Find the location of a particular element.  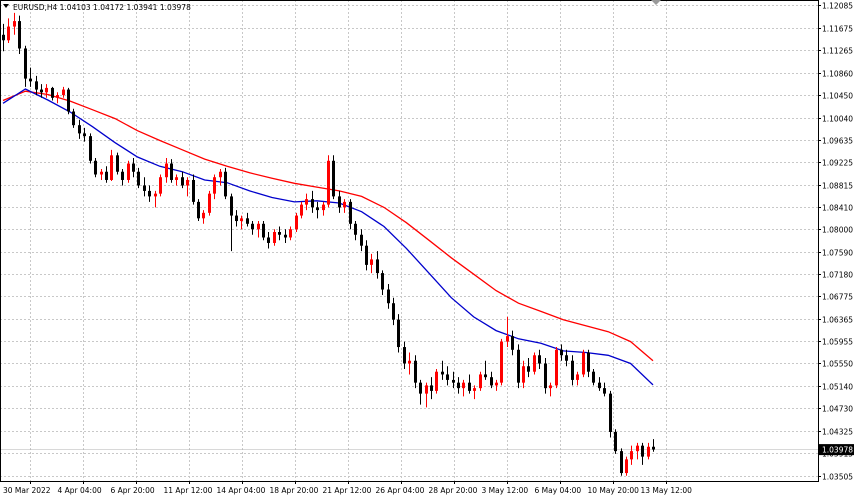

price-label: 1.07180 is located at coordinates (837, 275).